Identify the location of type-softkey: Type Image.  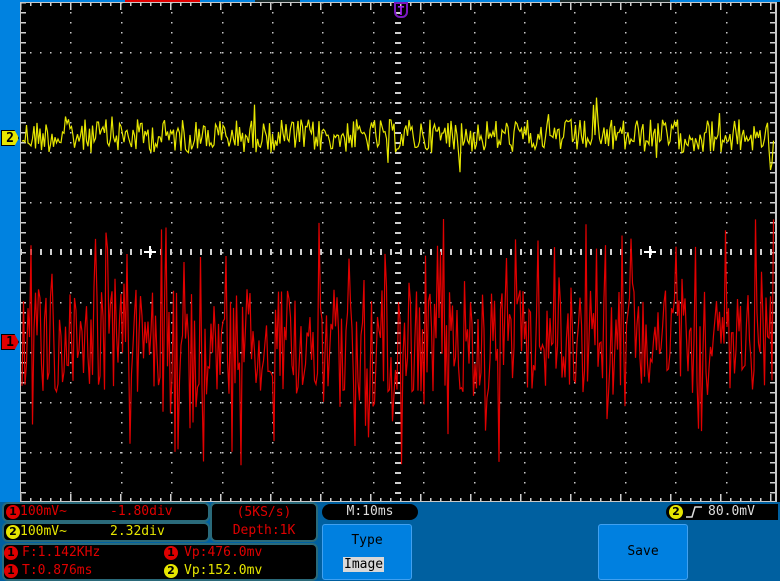
(367, 552).